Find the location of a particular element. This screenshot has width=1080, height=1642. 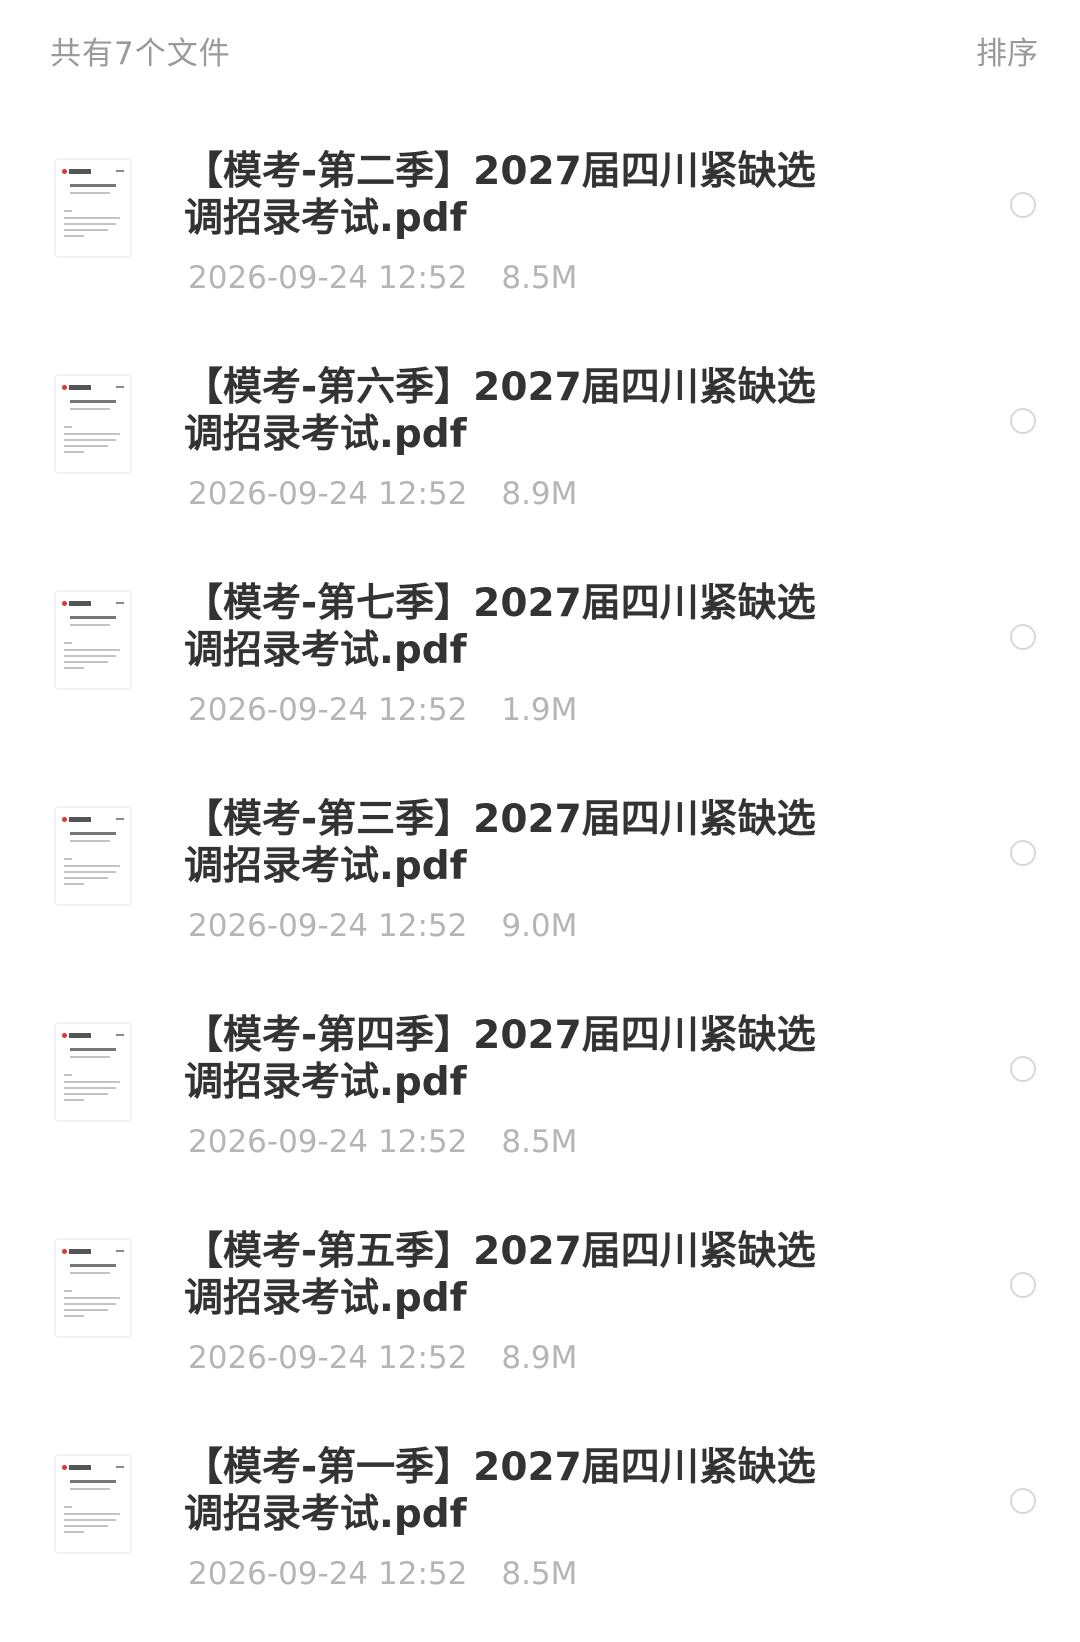

file-meta: 2026-09-24 12:52 1.9M is located at coordinates (382, 710).